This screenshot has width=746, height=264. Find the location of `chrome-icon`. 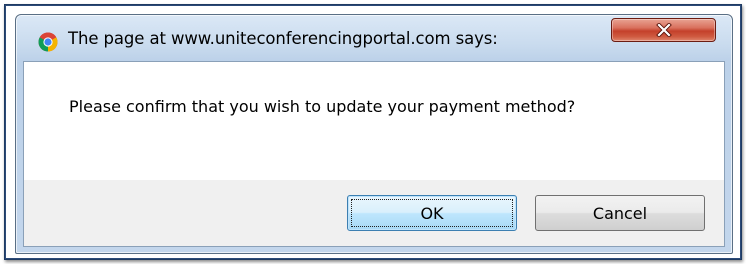

chrome-icon is located at coordinates (48, 42).